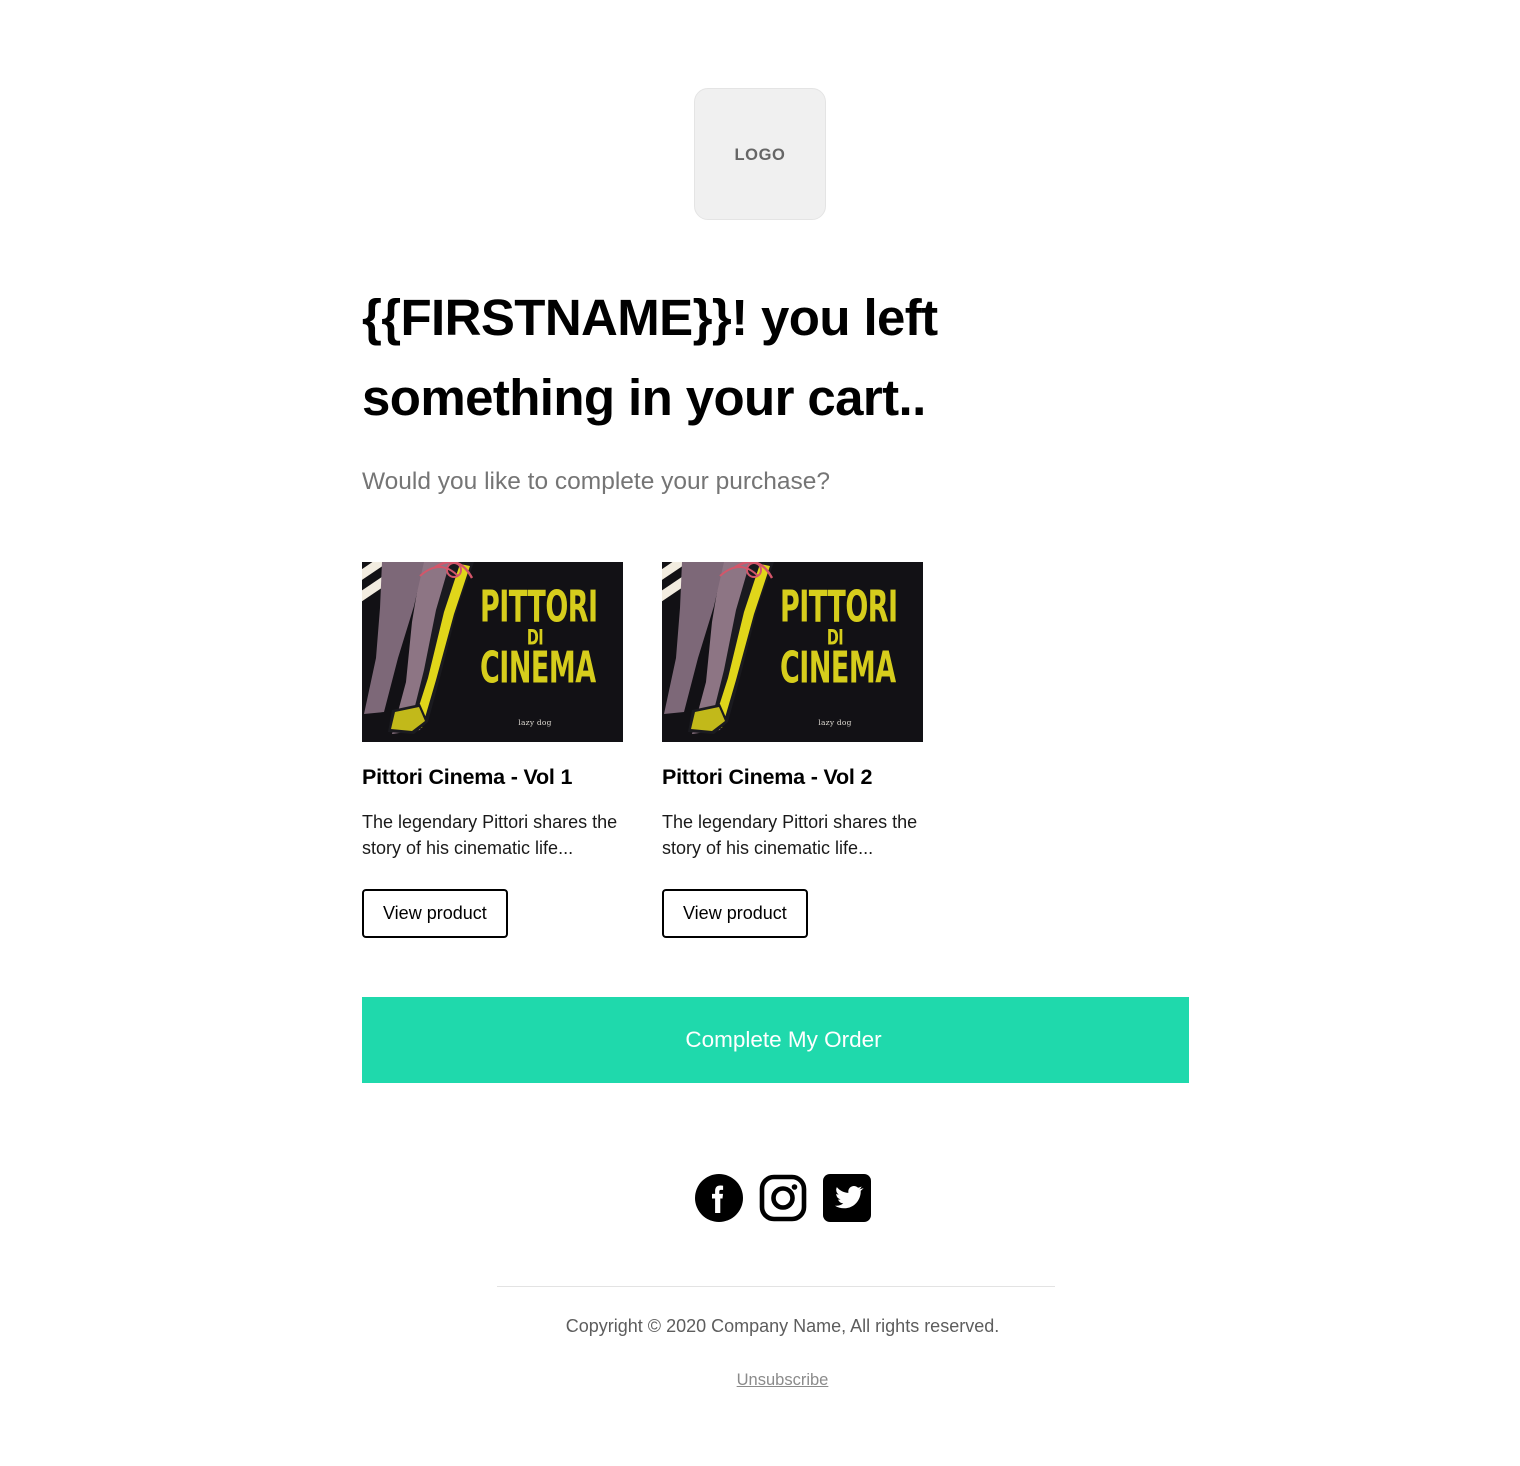 The image size is (1520, 1466). Describe the element at coordinates (467, 777) in the screenshot. I see `product-title: Pittori Cinema - Vol 1` at that location.